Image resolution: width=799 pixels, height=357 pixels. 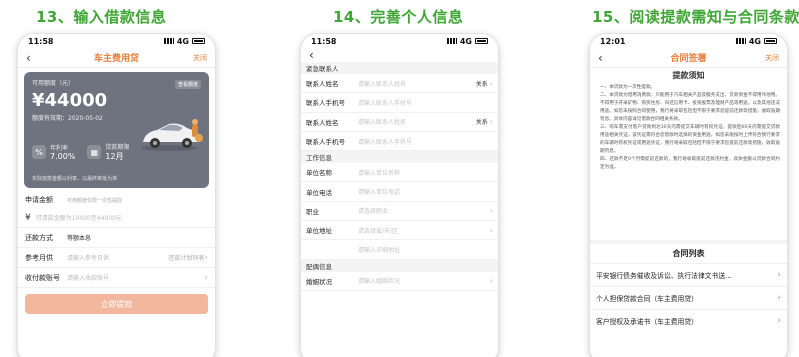 What do you see at coordinates (187, 84) in the screenshot?
I see `view-limit-badge: 查看额度` at bounding box center [187, 84].